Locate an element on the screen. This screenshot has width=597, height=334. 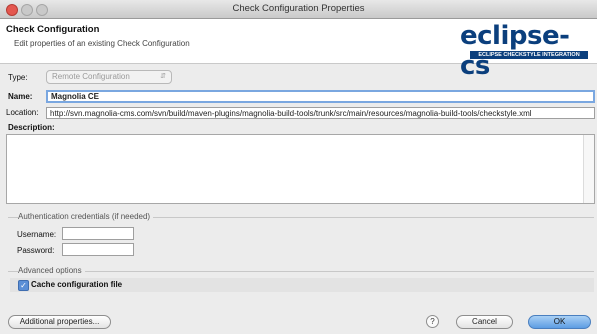
cancel-button: Cancel is located at coordinates (484, 322).